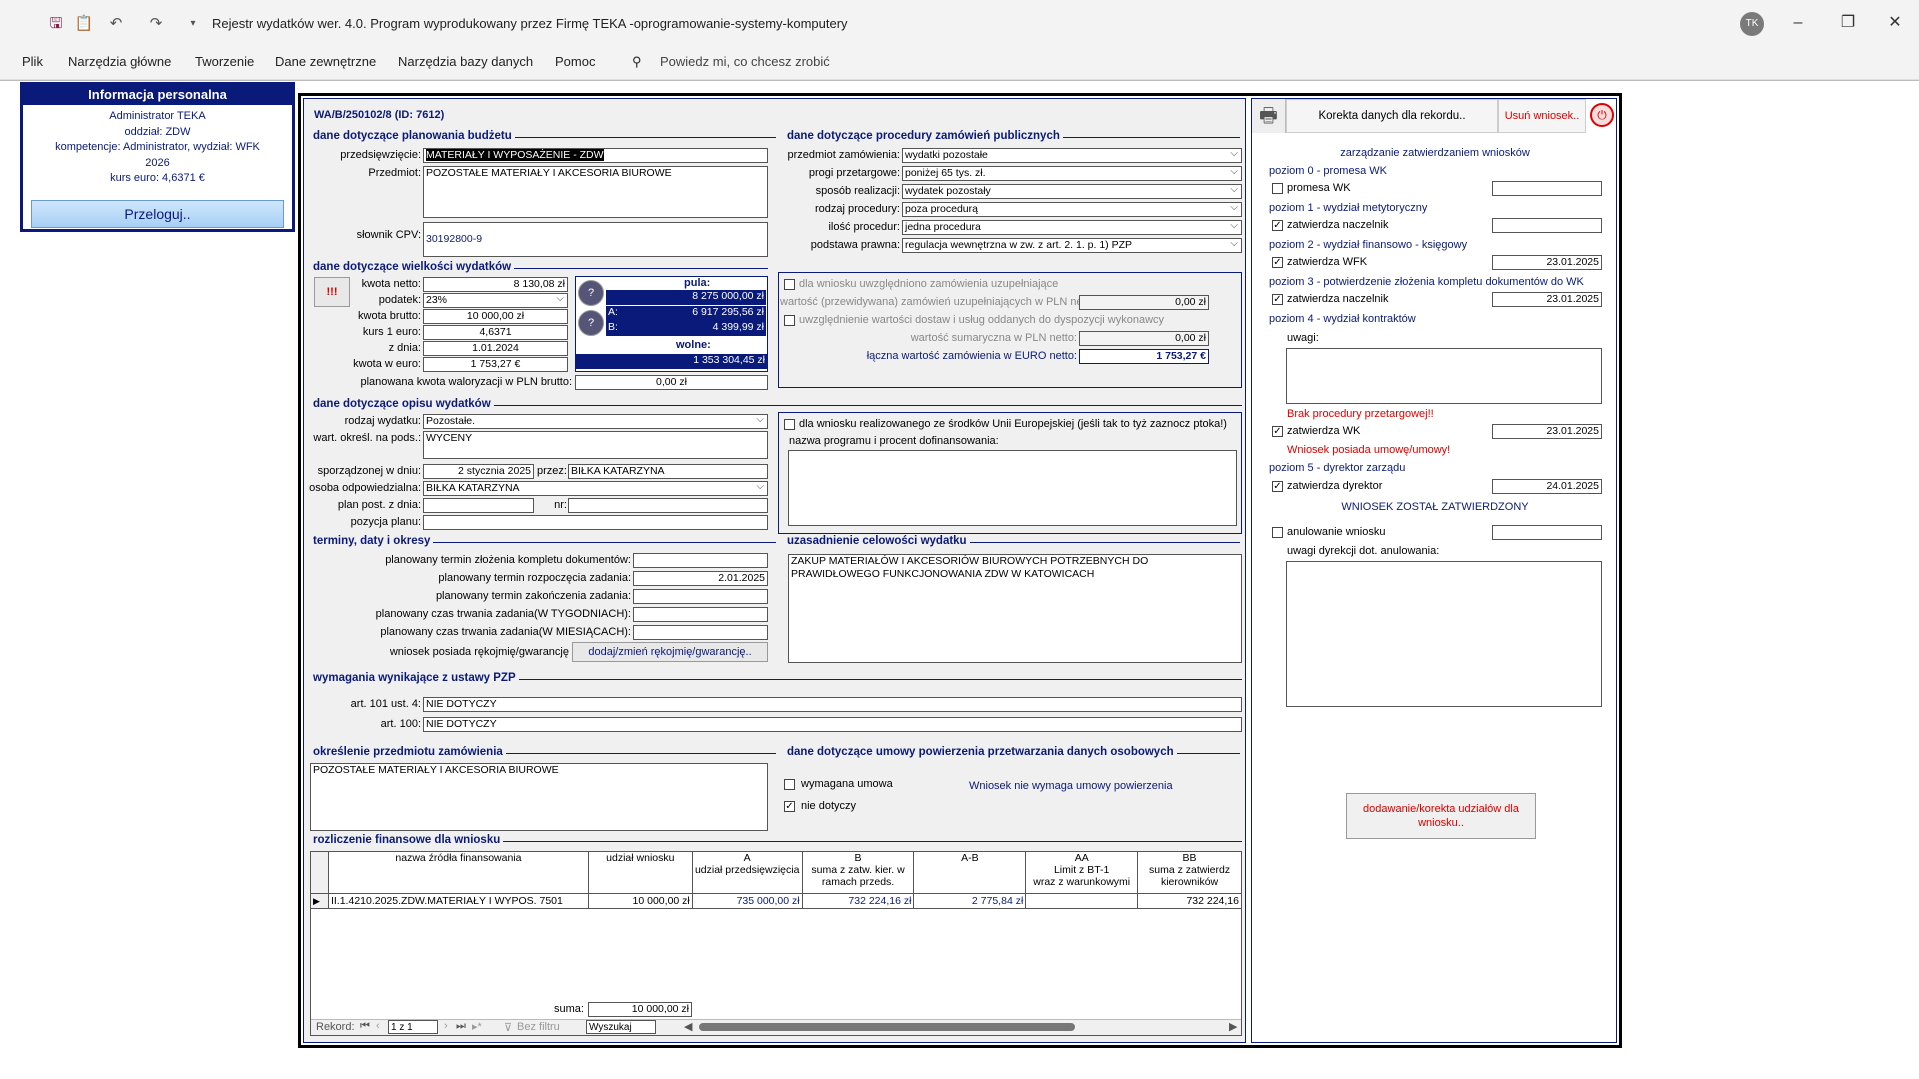 The width and height of the screenshot is (1919, 1079). I want to click on undertaking-field: MATERIAŁY I WYPOSAŻENIE - ZDW, so click(595, 155).